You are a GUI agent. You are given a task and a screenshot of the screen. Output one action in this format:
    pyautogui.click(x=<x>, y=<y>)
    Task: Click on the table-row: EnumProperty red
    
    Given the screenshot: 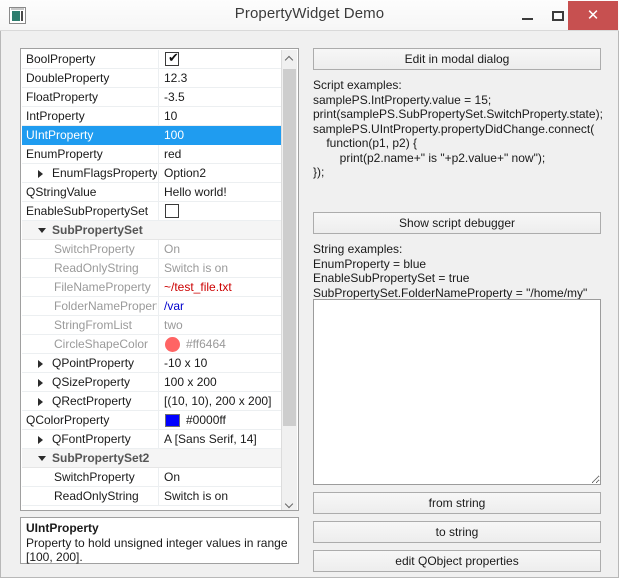 What is the action you would take?
    pyautogui.click(x=152, y=154)
    